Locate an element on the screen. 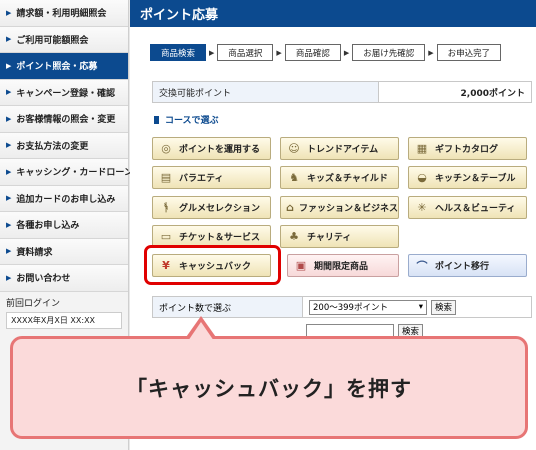 This screenshot has height=450, width=536. fork-knife-icon: ᚬ is located at coordinates (166, 207).